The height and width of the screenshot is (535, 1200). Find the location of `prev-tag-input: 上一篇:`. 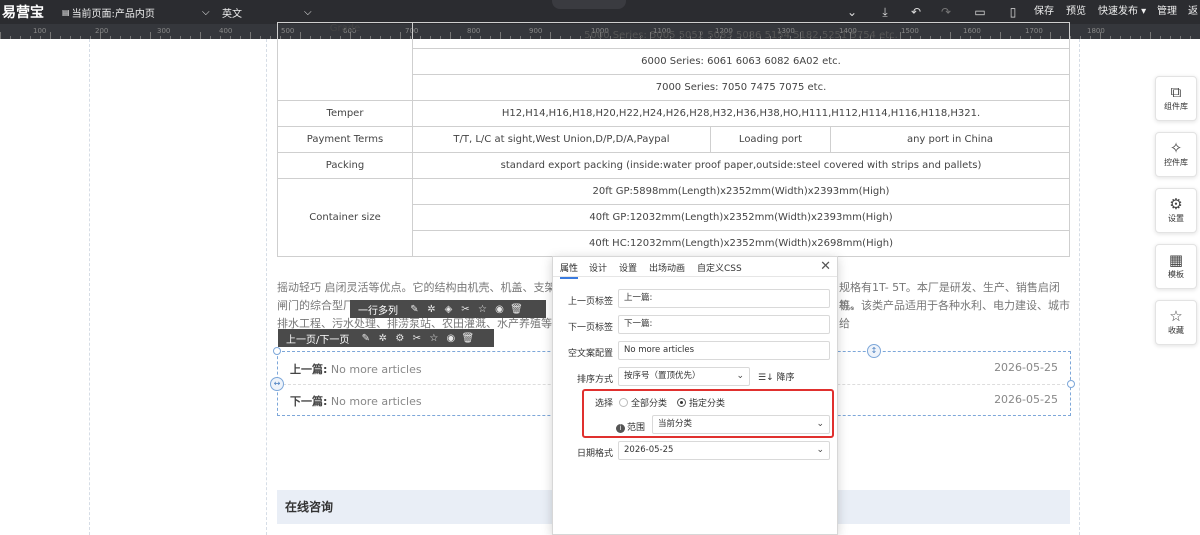

prev-tag-input: 上一篇: is located at coordinates (724, 298).